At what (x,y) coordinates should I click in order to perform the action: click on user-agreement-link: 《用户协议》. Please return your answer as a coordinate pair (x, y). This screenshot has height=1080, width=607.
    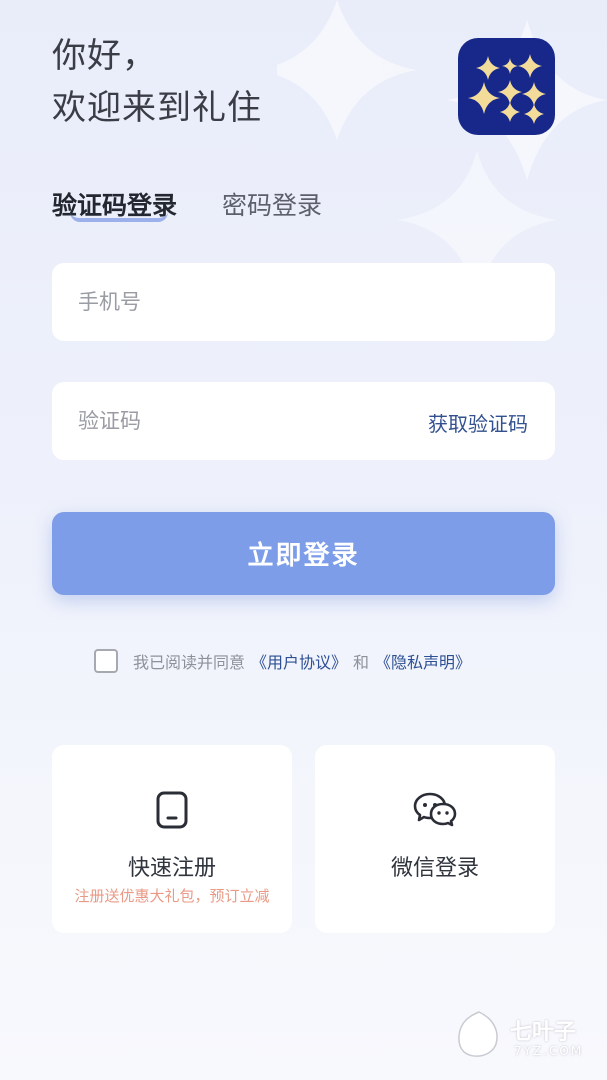
    Looking at the image, I should click on (299, 661).